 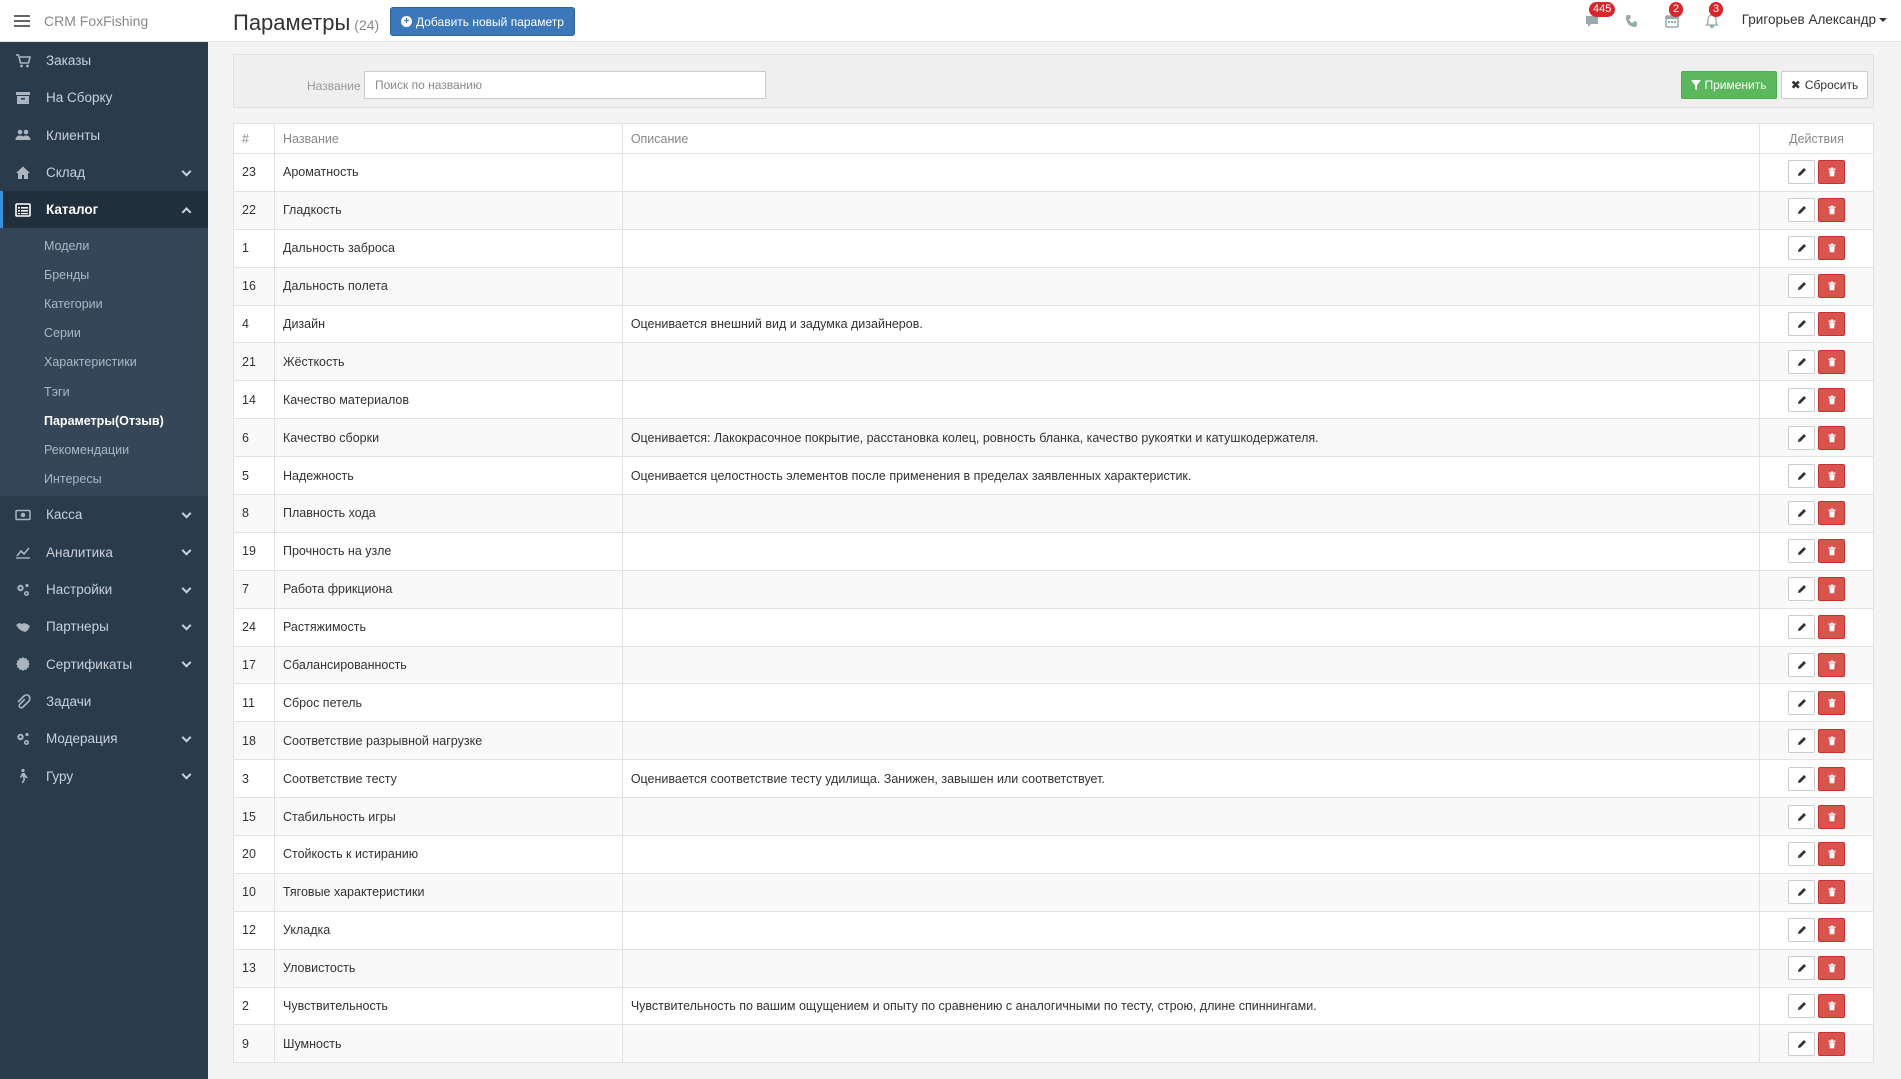 What do you see at coordinates (104, 362) in the screenshot?
I see `submenu-item-4: Характеристики` at bounding box center [104, 362].